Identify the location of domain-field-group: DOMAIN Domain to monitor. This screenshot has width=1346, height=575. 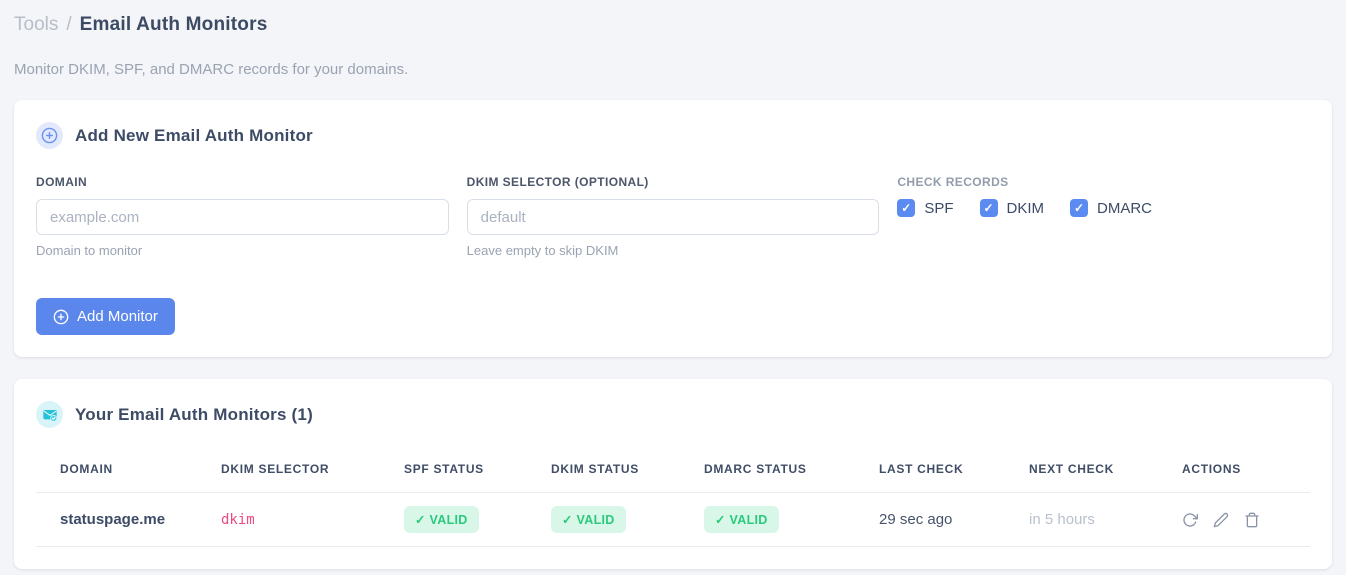
(242, 216).